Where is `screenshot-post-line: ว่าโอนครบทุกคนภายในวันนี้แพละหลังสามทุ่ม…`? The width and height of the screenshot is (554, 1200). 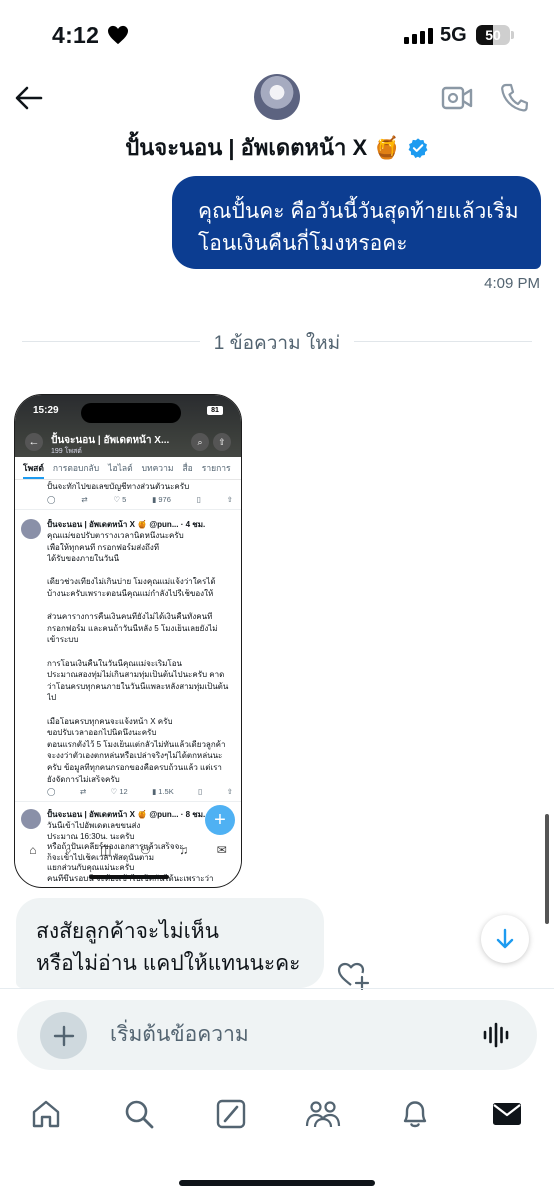 screenshot-post-line: ว่าโอนครบทุกคนภายในวันนี้แพละหลังสามทุ่ม… is located at coordinates (138, 686).